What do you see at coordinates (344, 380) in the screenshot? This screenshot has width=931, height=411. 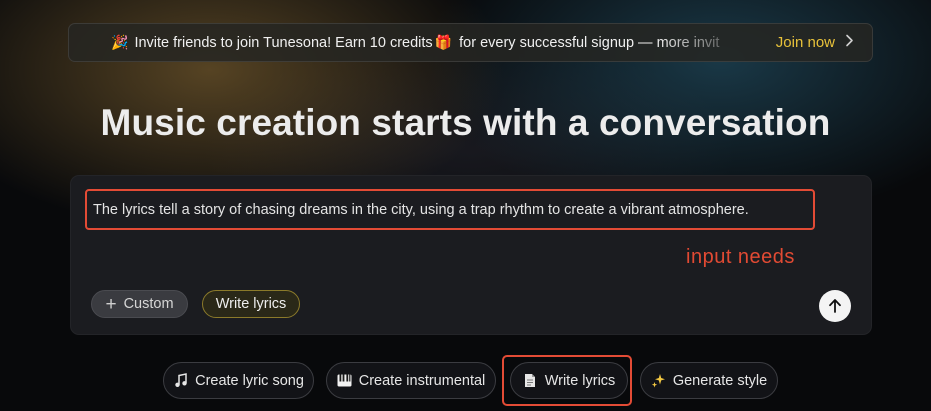 I see `piano-icon` at bounding box center [344, 380].